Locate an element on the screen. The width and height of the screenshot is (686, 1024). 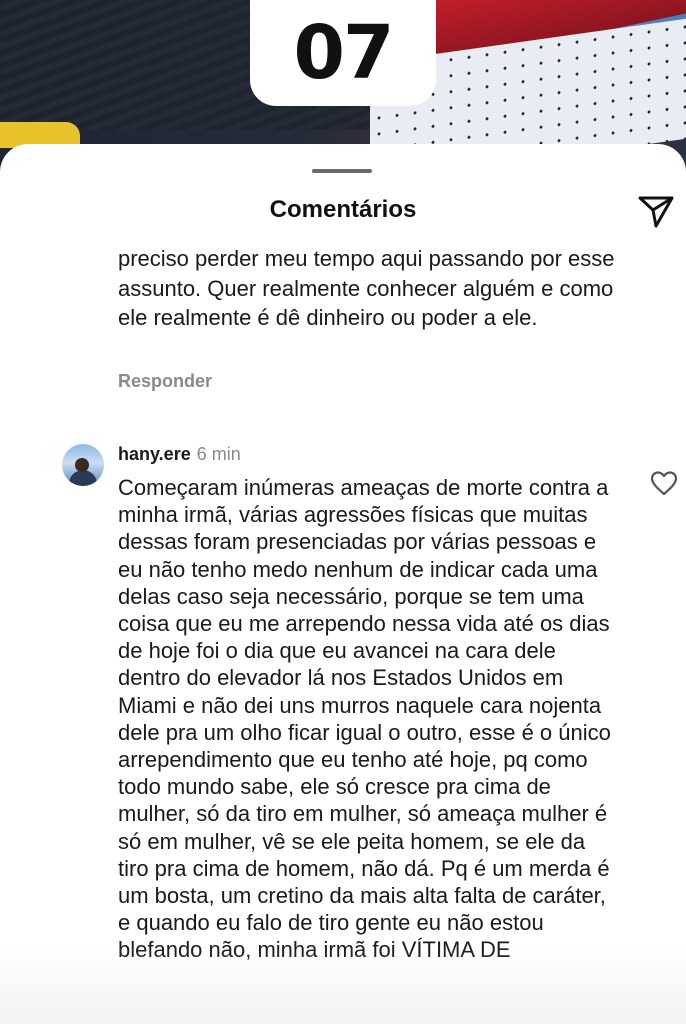
sheet-drag-handle is located at coordinates (342, 171).